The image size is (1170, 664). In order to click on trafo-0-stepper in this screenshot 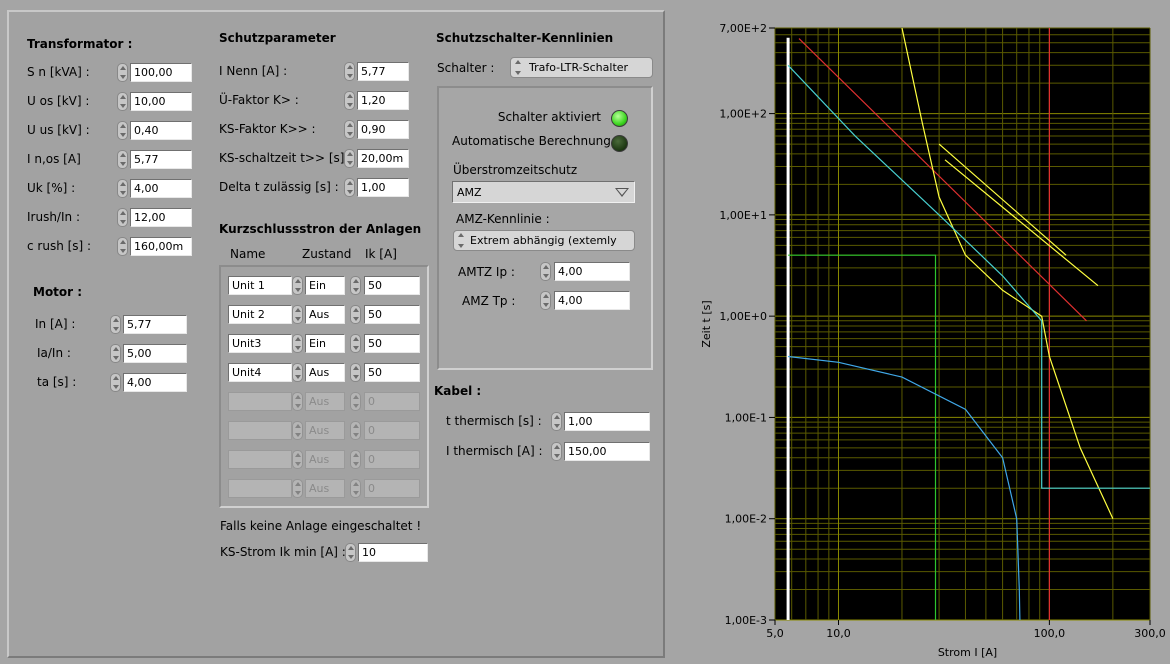, I will do `click(122, 72)`.